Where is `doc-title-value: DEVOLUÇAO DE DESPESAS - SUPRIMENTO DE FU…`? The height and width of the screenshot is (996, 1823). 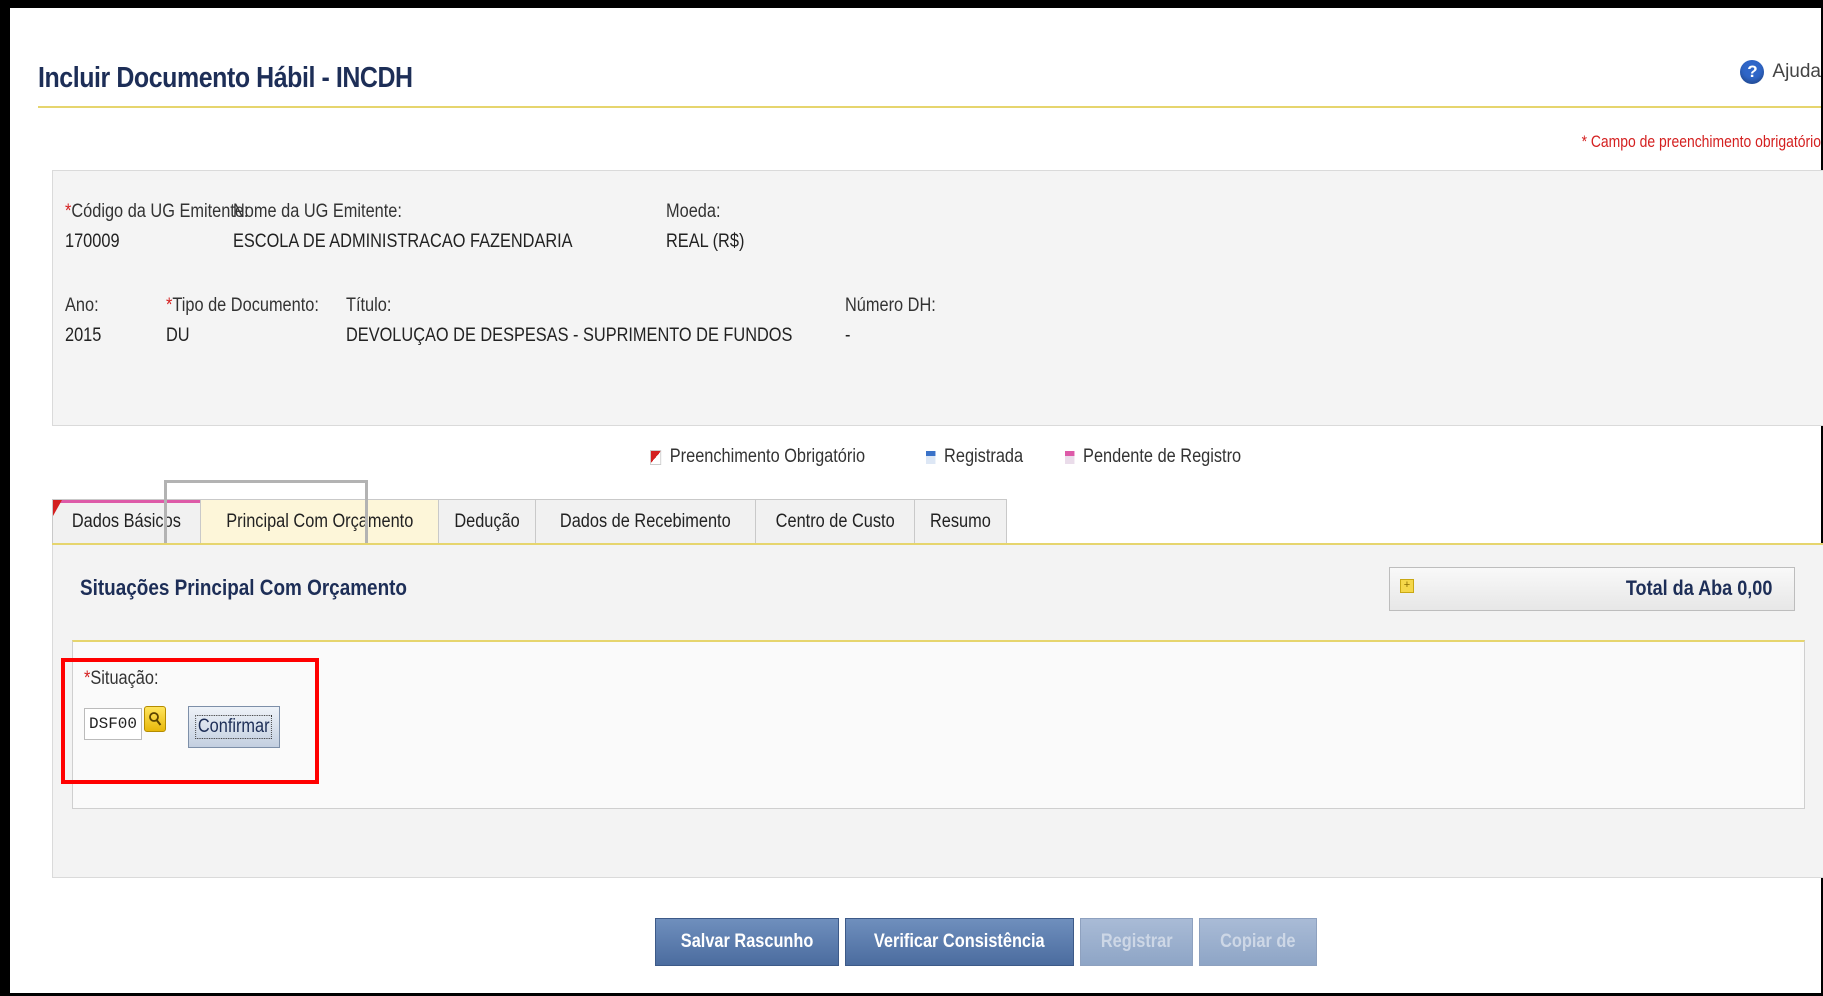
doc-title-value: DEVOLUÇAO DE DESPESAS - SUPRIMENTO DE FU… is located at coordinates (569, 335).